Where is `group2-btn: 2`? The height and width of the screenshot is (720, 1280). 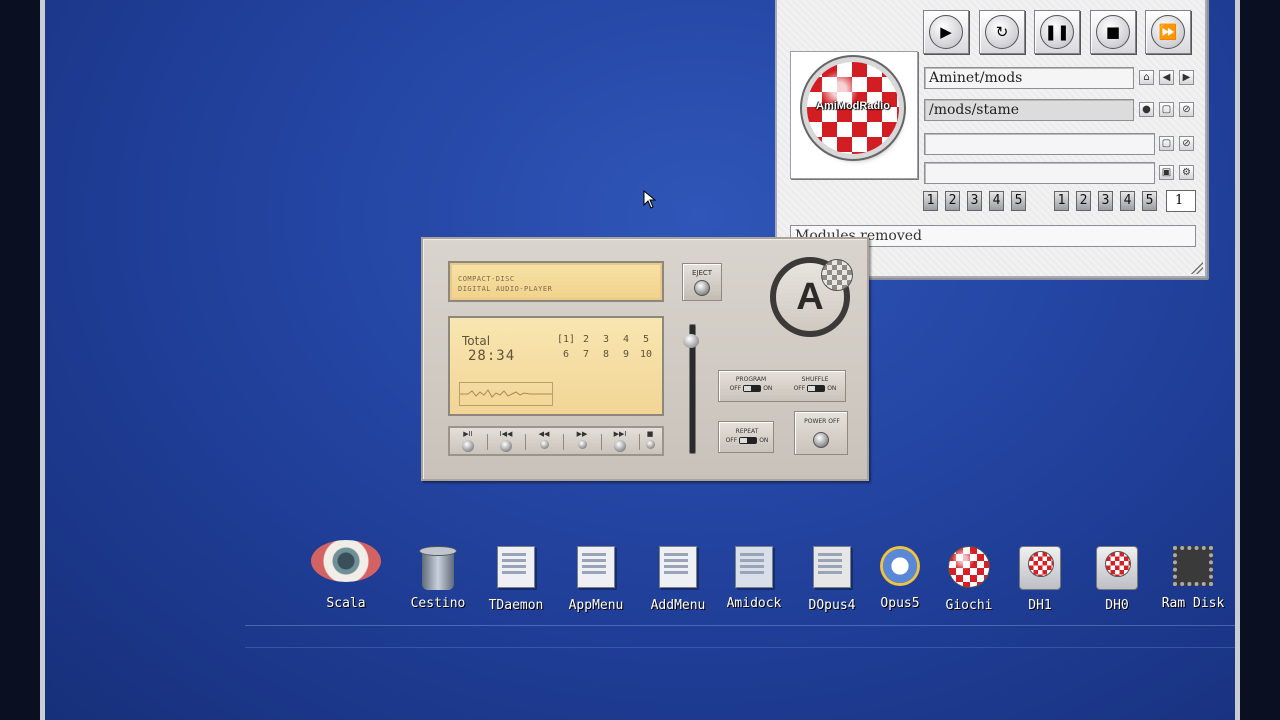
group2-btn: 2 is located at coordinates (1083, 201).